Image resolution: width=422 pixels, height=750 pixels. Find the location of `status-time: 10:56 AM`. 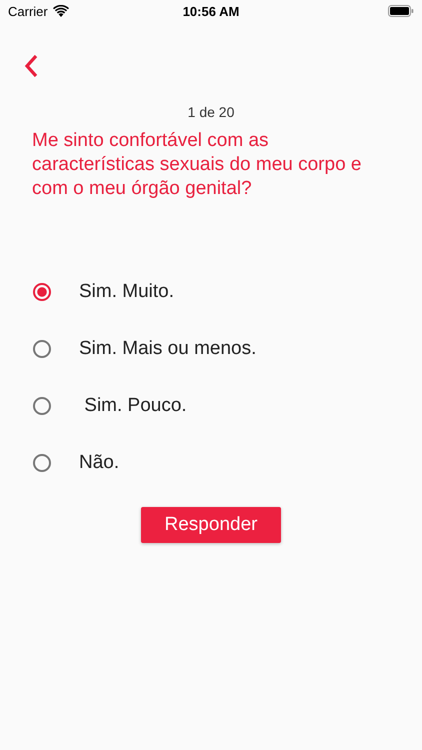

status-time: 10:56 AM is located at coordinates (211, 11).